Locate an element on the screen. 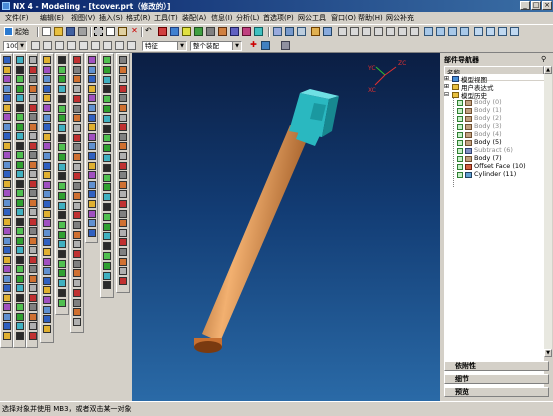 The image size is (553, 416). scroll-down-icon: ▼ is located at coordinates (548, 353).